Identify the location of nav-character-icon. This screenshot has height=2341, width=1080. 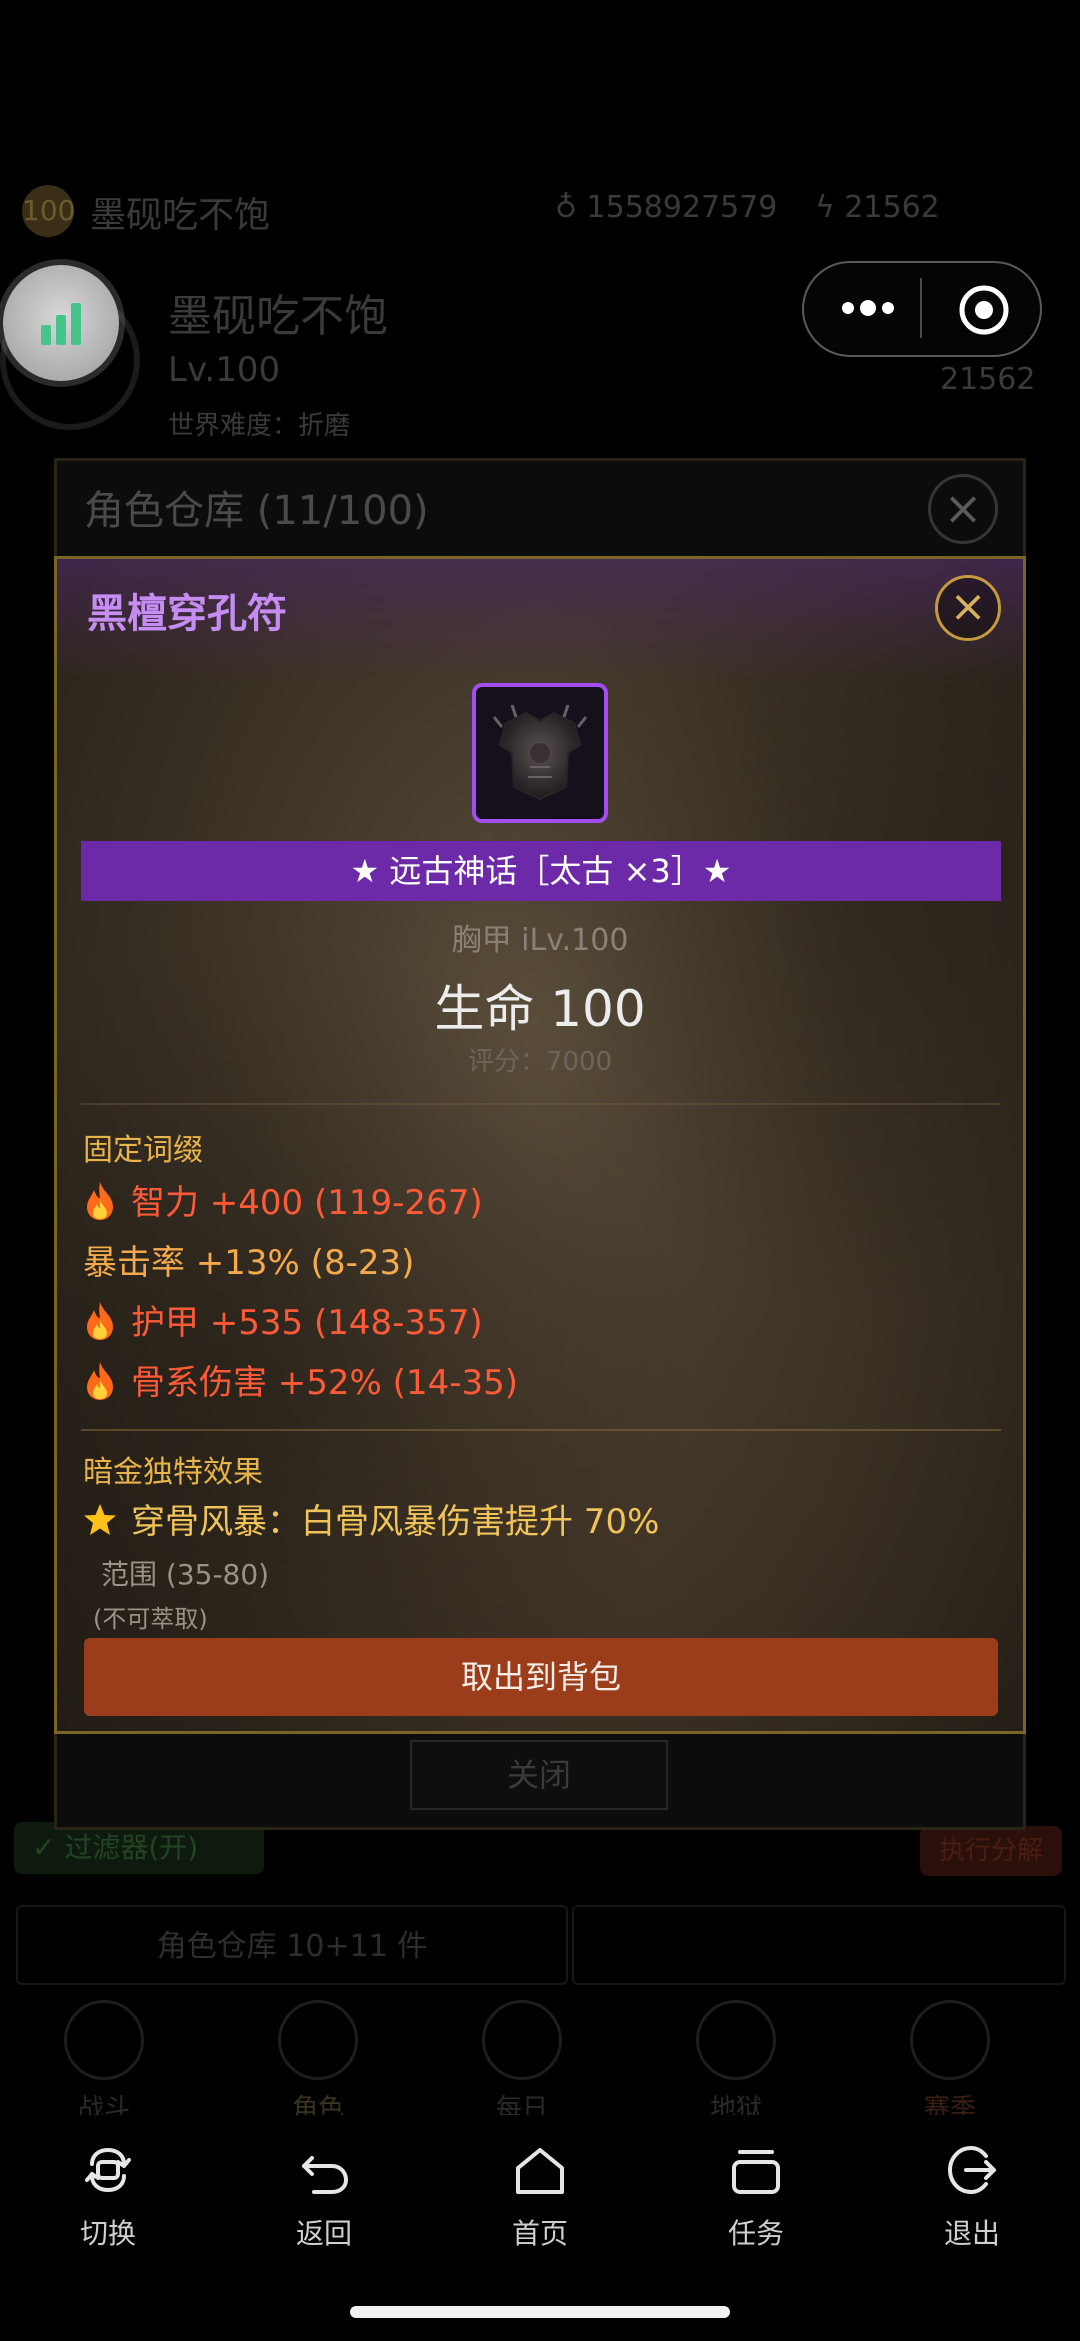
(318, 2040).